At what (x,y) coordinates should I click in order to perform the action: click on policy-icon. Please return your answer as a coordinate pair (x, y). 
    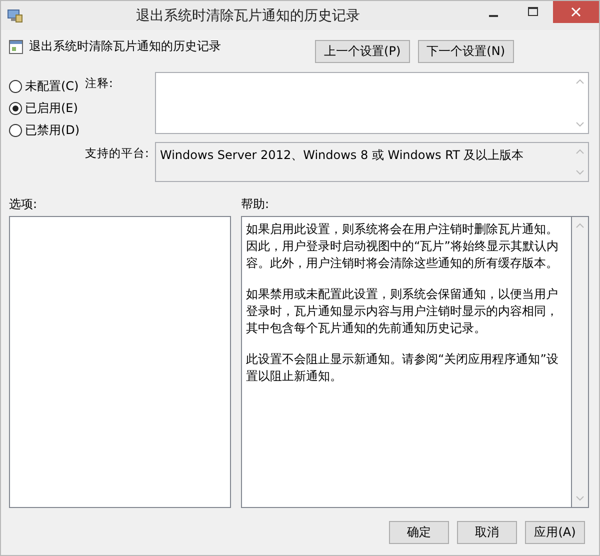
    Looking at the image, I should click on (16, 47).